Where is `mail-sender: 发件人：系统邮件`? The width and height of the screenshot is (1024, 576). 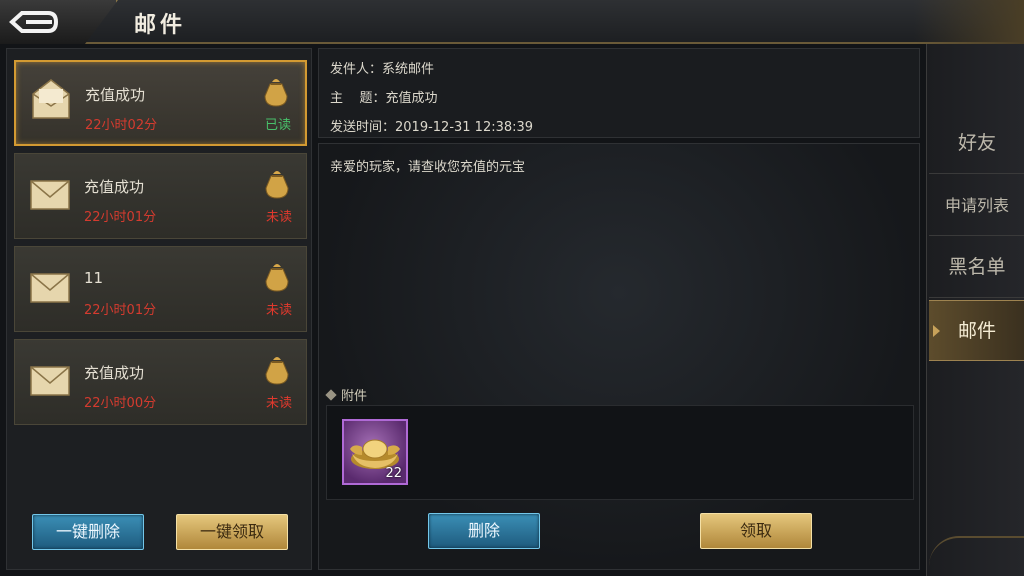 mail-sender: 发件人：系统邮件 is located at coordinates (382, 69).